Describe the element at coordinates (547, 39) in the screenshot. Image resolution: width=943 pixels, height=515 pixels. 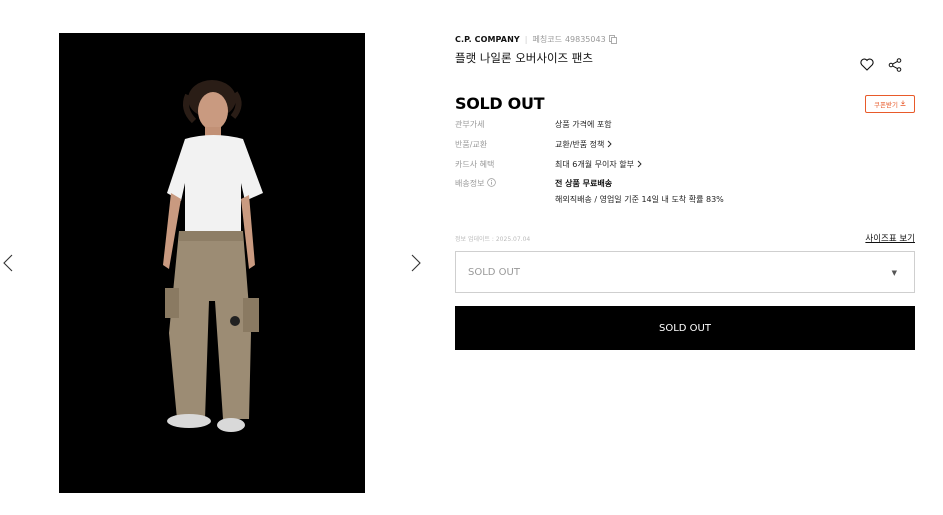
I see `code-label: 페칭코드` at that location.